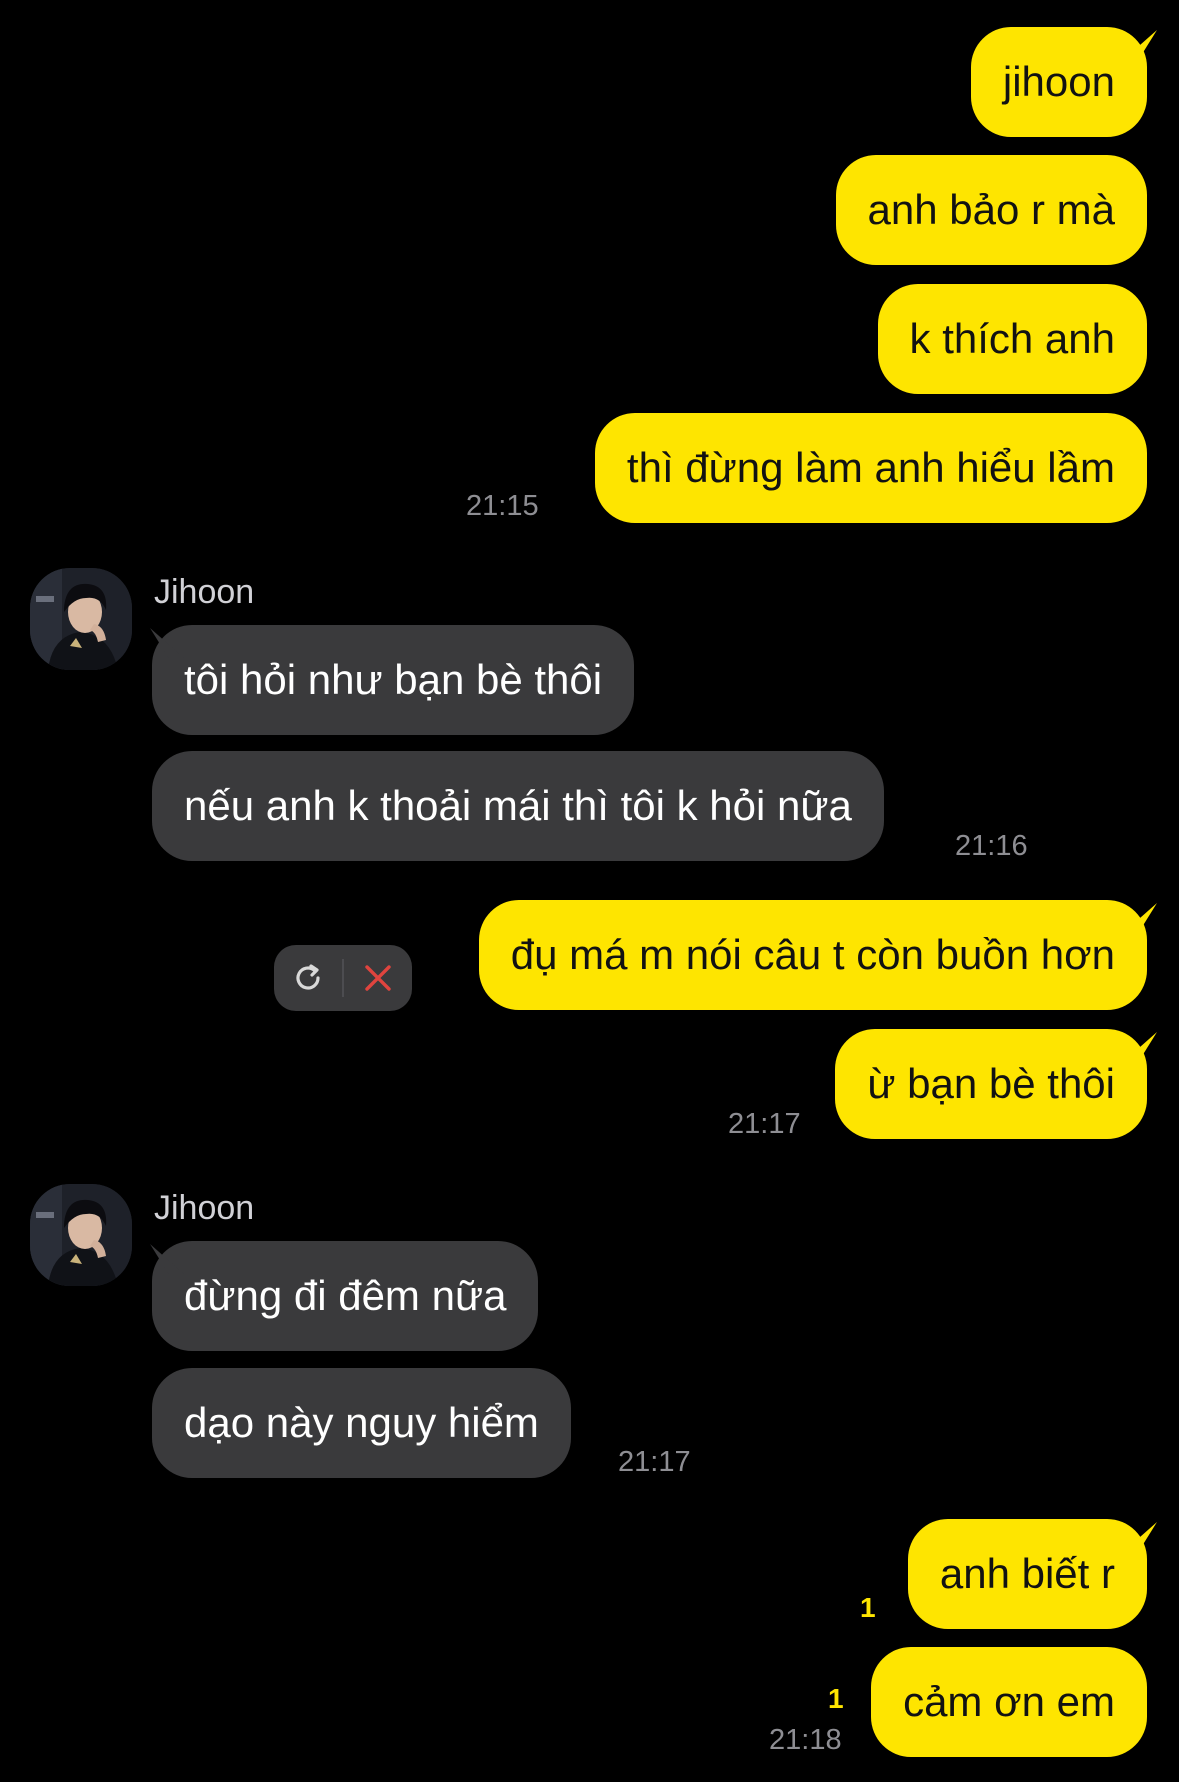 The height and width of the screenshot is (1782, 1179). Describe the element at coordinates (805, 1740) in the screenshot. I see `message-timestamp: 21:18` at that location.